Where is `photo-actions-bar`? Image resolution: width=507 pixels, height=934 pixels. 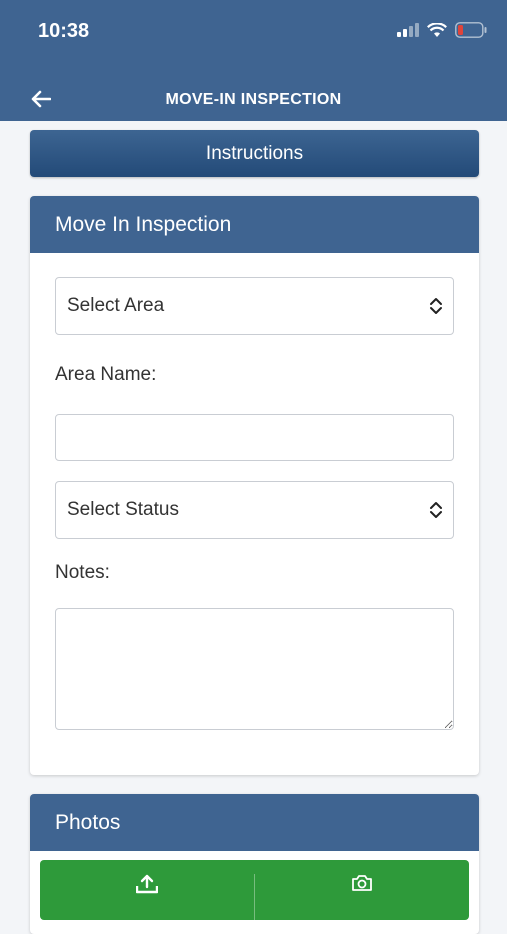
photo-actions-bar is located at coordinates (254, 890).